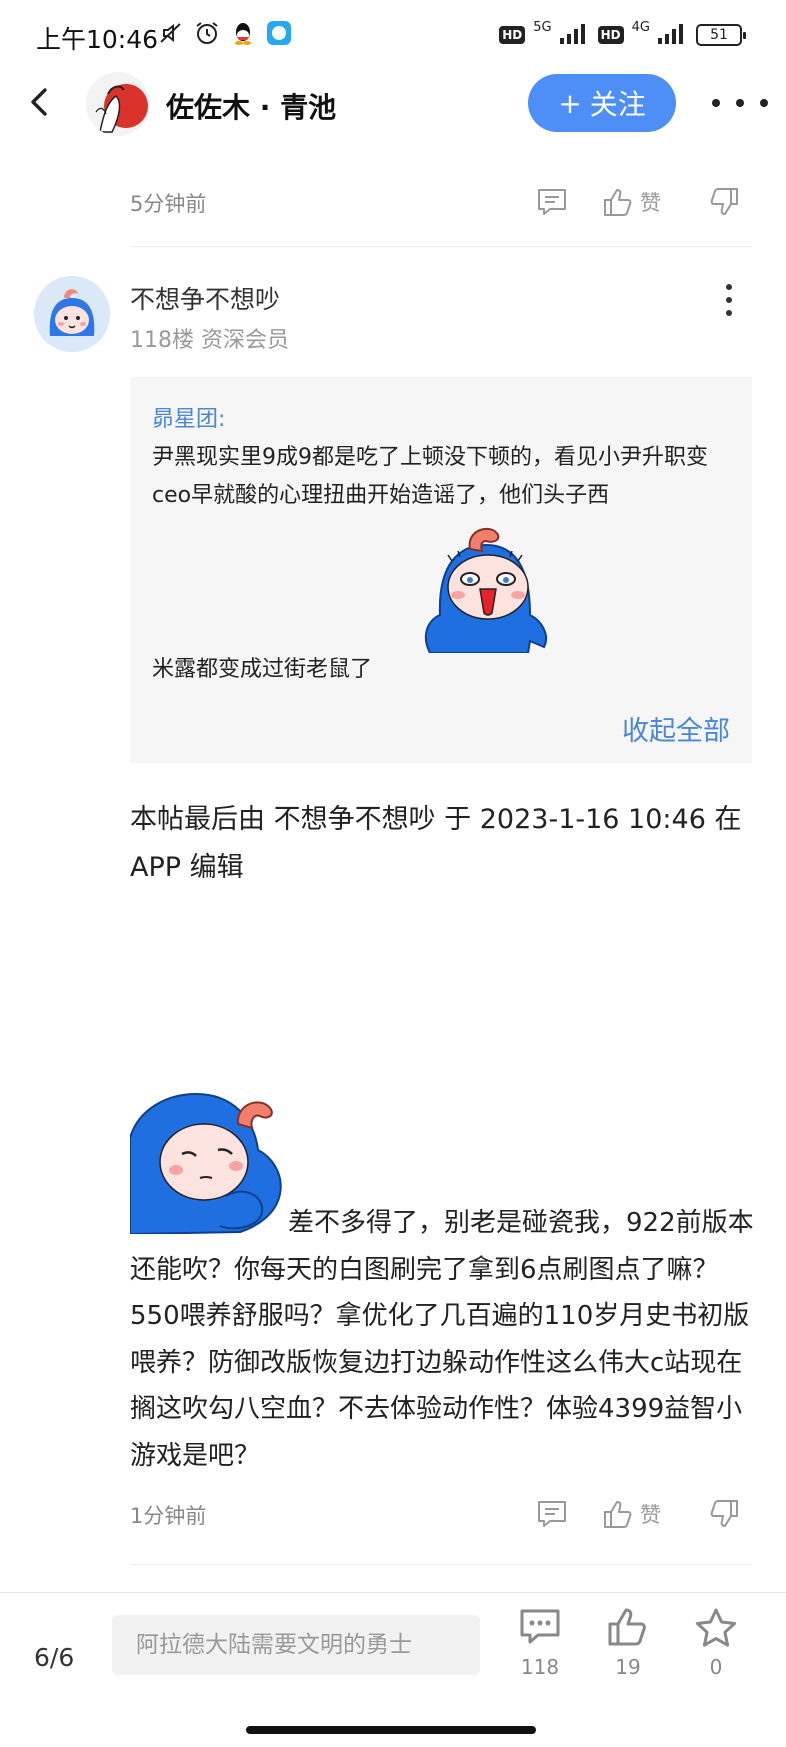 This screenshot has height=1747, width=786. Describe the element at coordinates (118, 104) in the screenshot. I see `author-avatar` at that location.